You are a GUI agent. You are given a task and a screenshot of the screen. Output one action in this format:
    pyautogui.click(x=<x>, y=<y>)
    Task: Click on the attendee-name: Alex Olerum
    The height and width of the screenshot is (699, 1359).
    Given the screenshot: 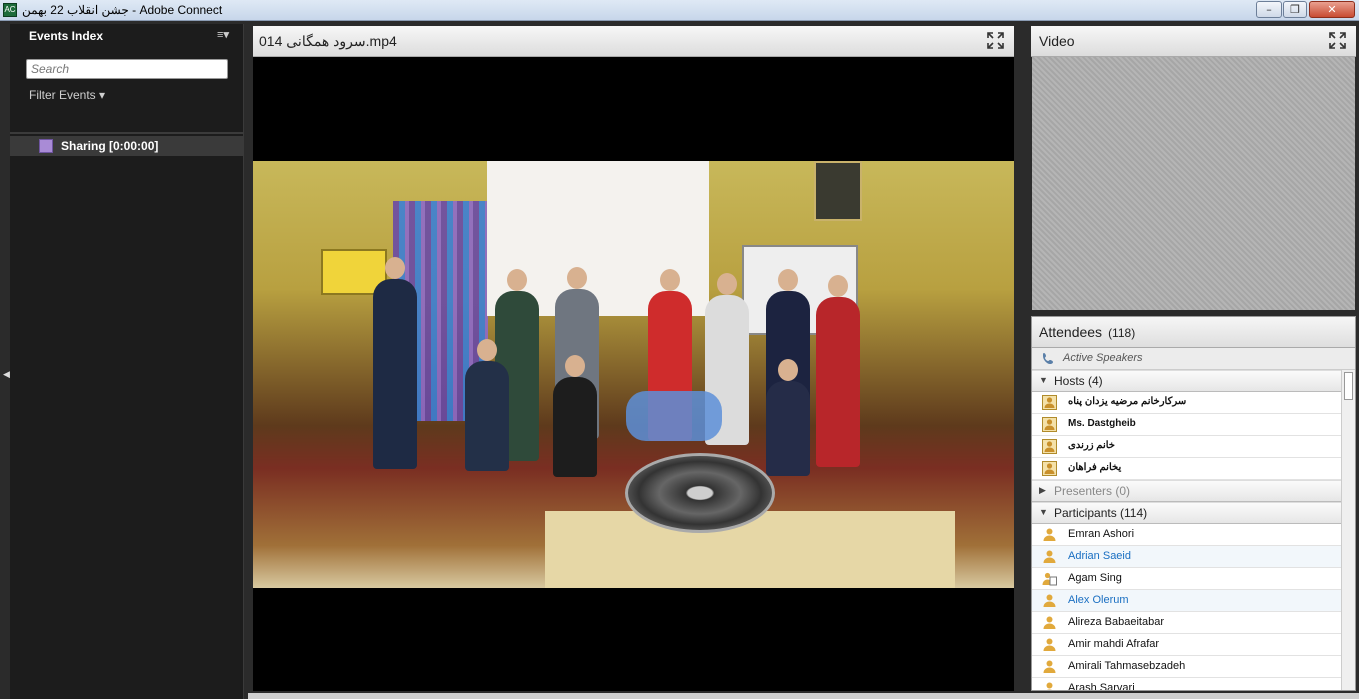 What is the action you would take?
    pyautogui.click(x=1098, y=600)
    